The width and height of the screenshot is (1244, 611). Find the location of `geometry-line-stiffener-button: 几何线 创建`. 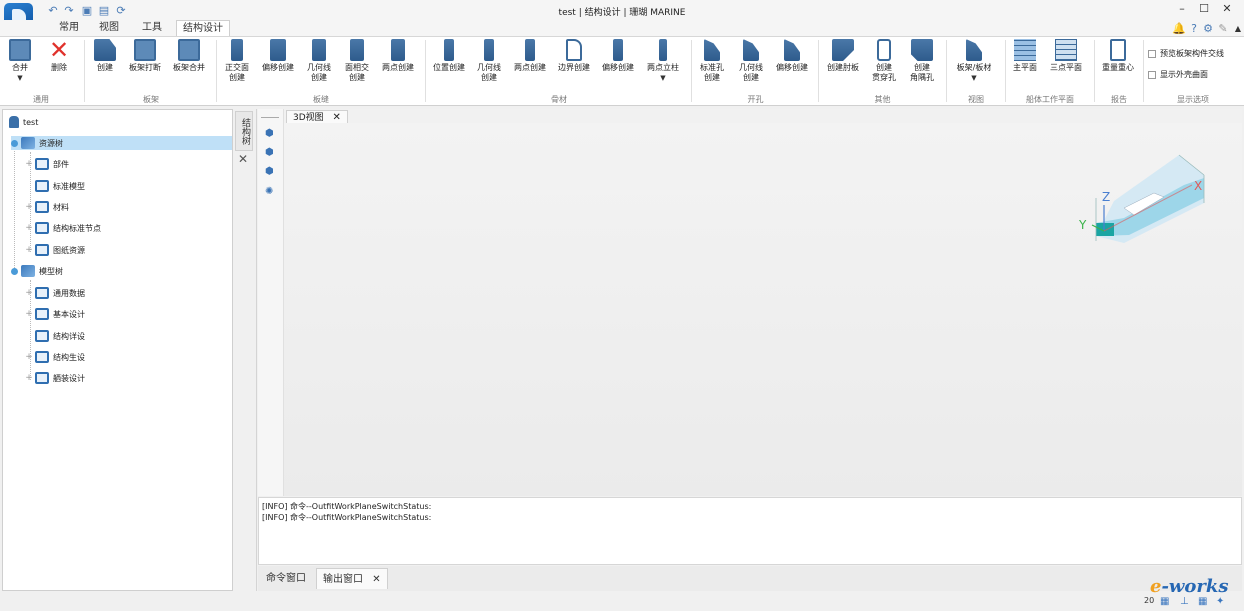

geometry-line-stiffener-button: 几何线 创建 is located at coordinates (489, 61).